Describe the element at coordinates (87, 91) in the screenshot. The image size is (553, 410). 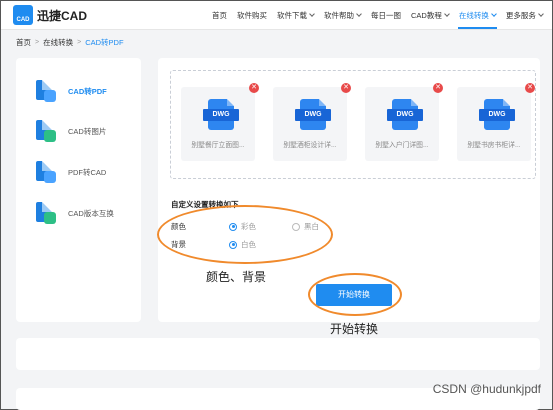
I see `sidebar-item-label: CAD转PDF` at that location.